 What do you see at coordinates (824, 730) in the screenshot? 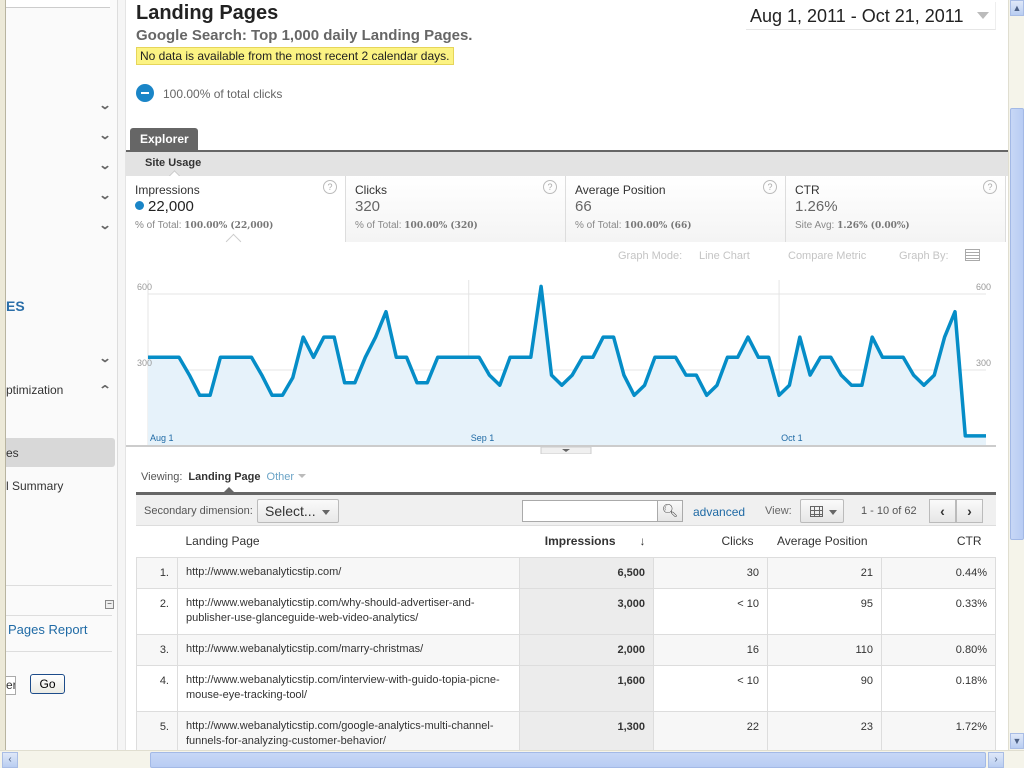
I see `avg-position-cell: 23` at bounding box center [824, 730].